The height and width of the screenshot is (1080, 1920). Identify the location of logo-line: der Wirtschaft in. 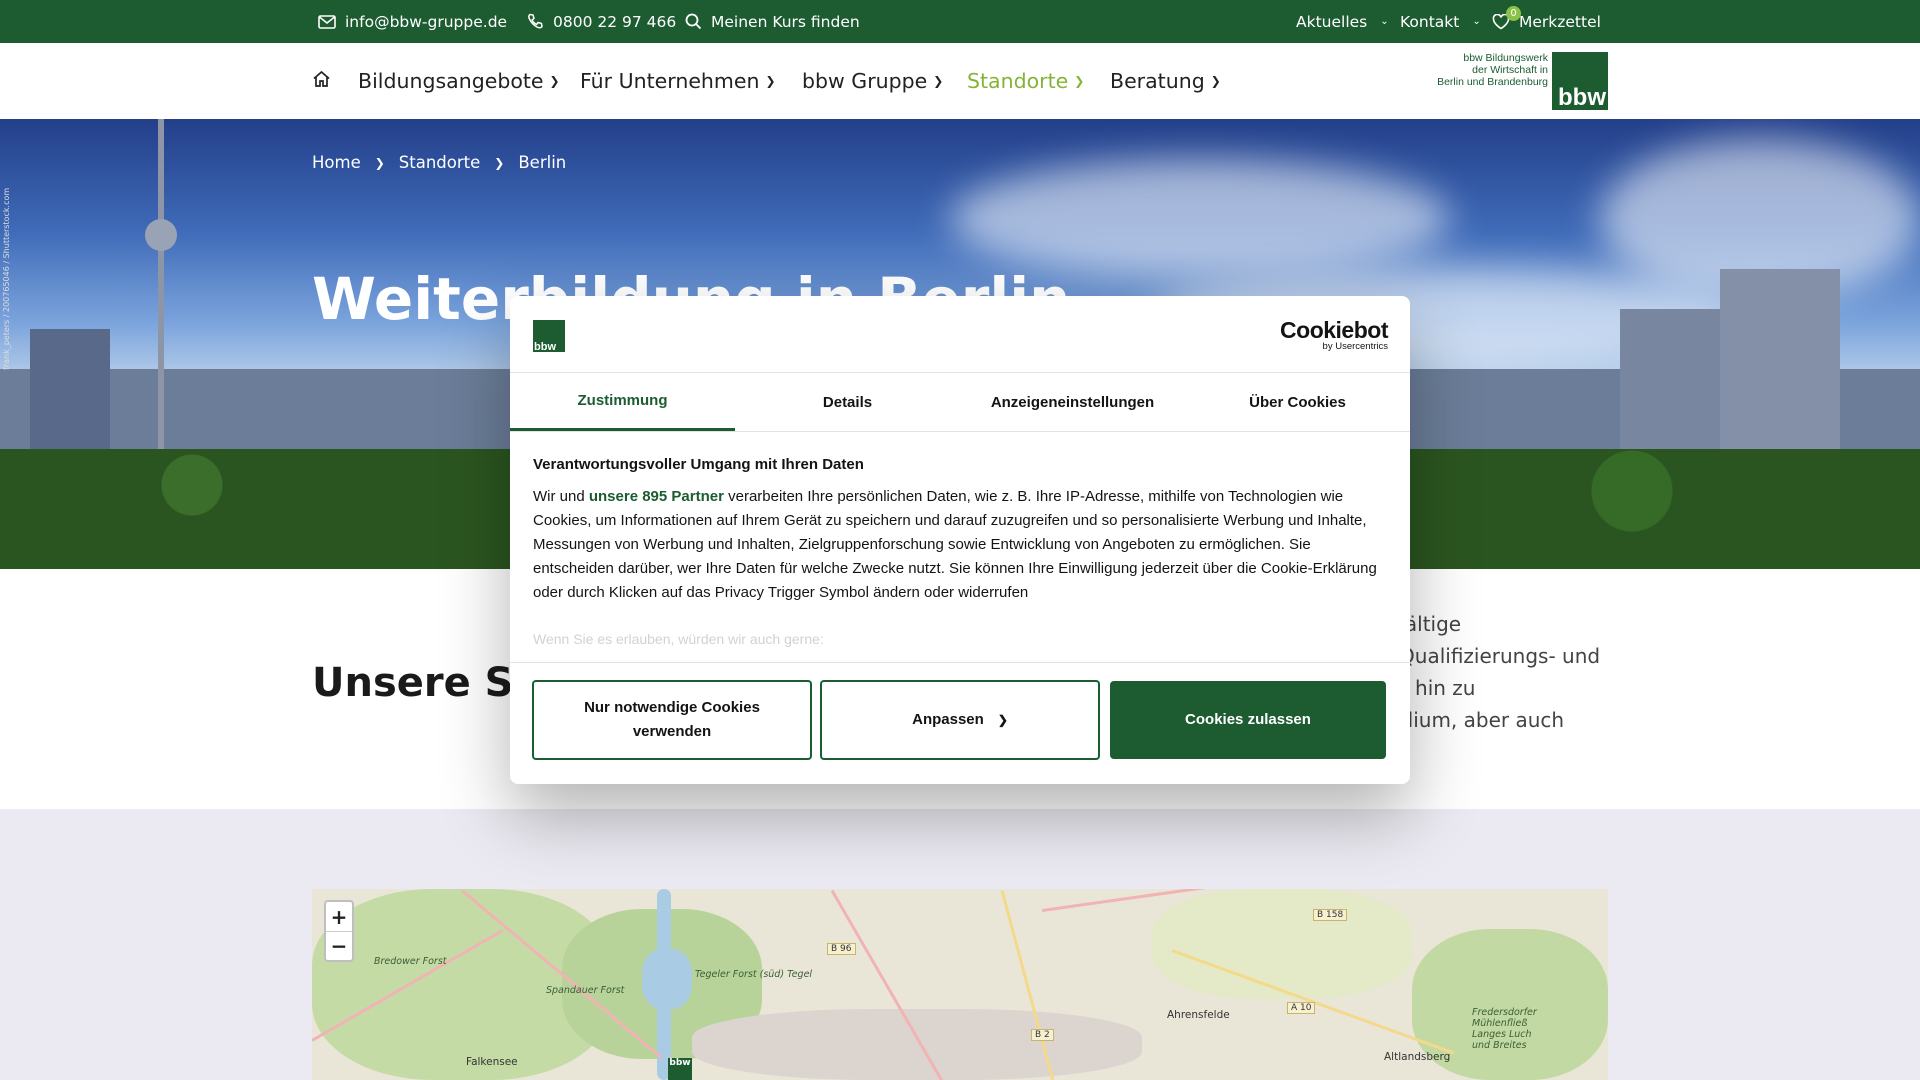
(1510, 70).